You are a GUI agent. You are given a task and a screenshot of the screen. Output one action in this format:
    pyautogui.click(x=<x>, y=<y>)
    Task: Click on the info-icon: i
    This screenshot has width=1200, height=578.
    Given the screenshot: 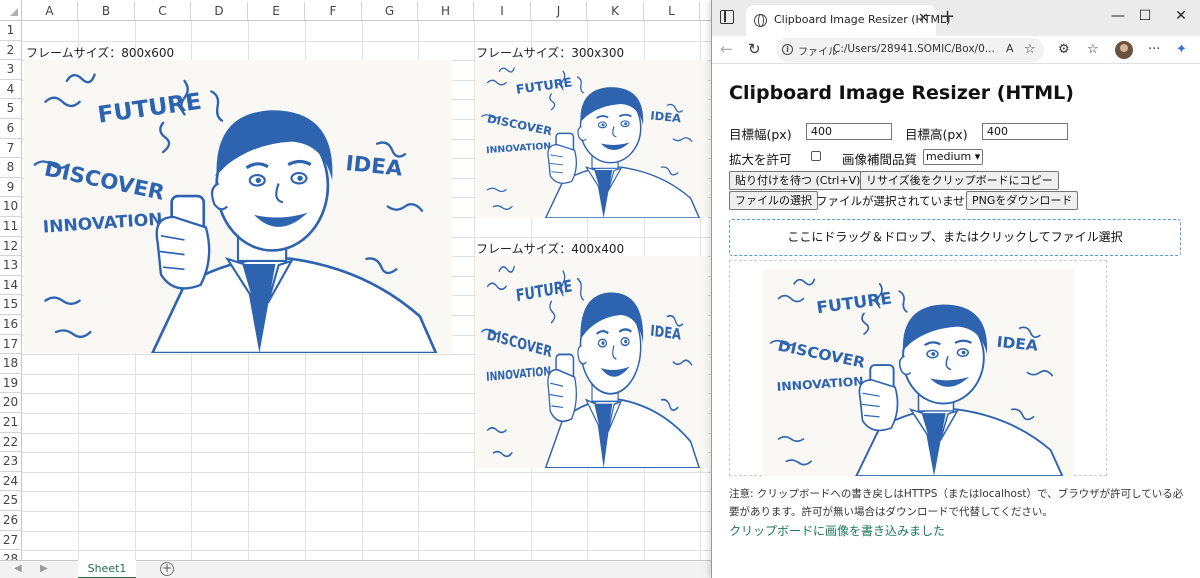 What is the action you would take?
    pyautogui.click(x=787, y=49)
    